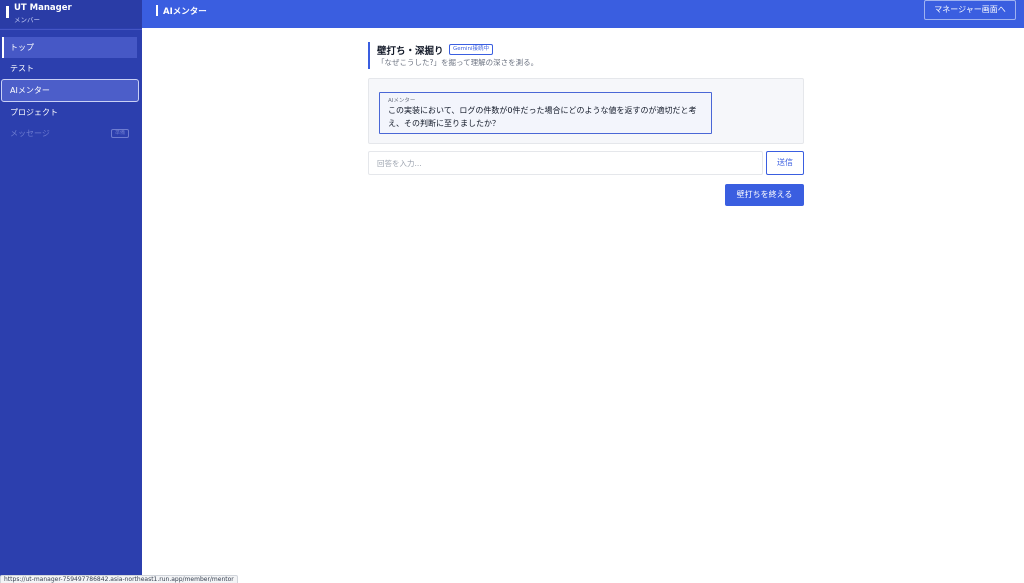 This screenshot has height=583, width=1024. What do you see at coordinates (970, 10) in the screenshot?
I see `manager-screen-button: マネージャー画面へ` at bounding box center [970, 10].